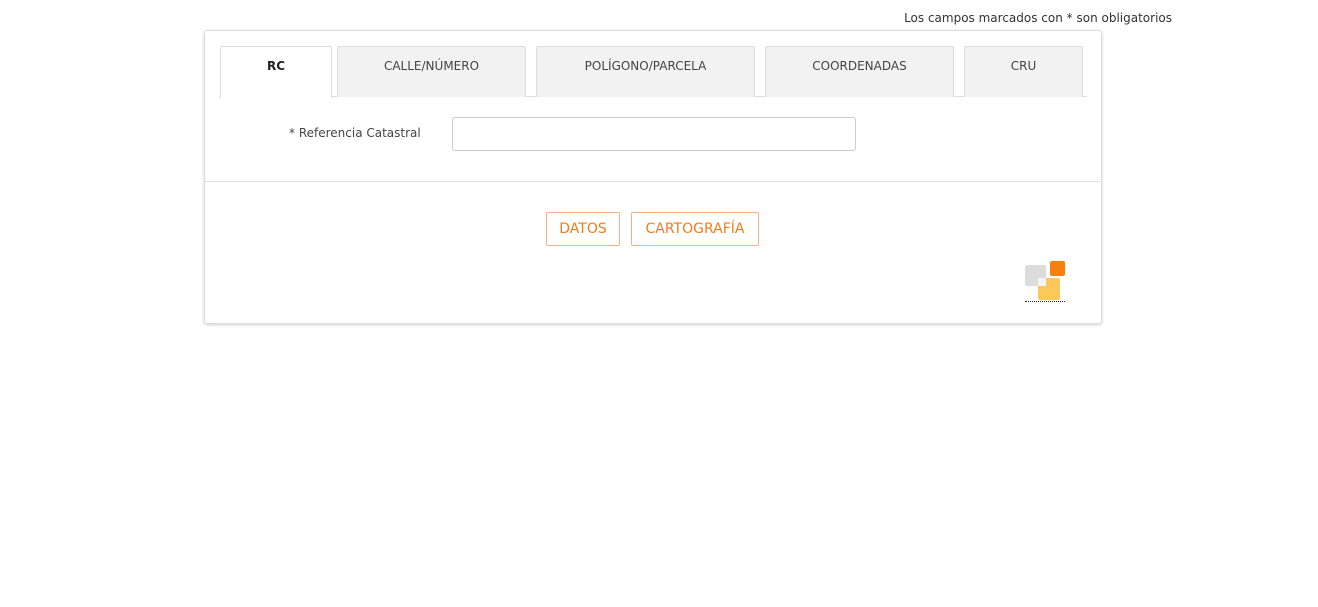 Image resolution: width=1318 pixels, height=607 pixels. Describe the element at coordinates (859, 71) in the screenshot. I see `tab-coordenadas: COORDENADAS` at that location.